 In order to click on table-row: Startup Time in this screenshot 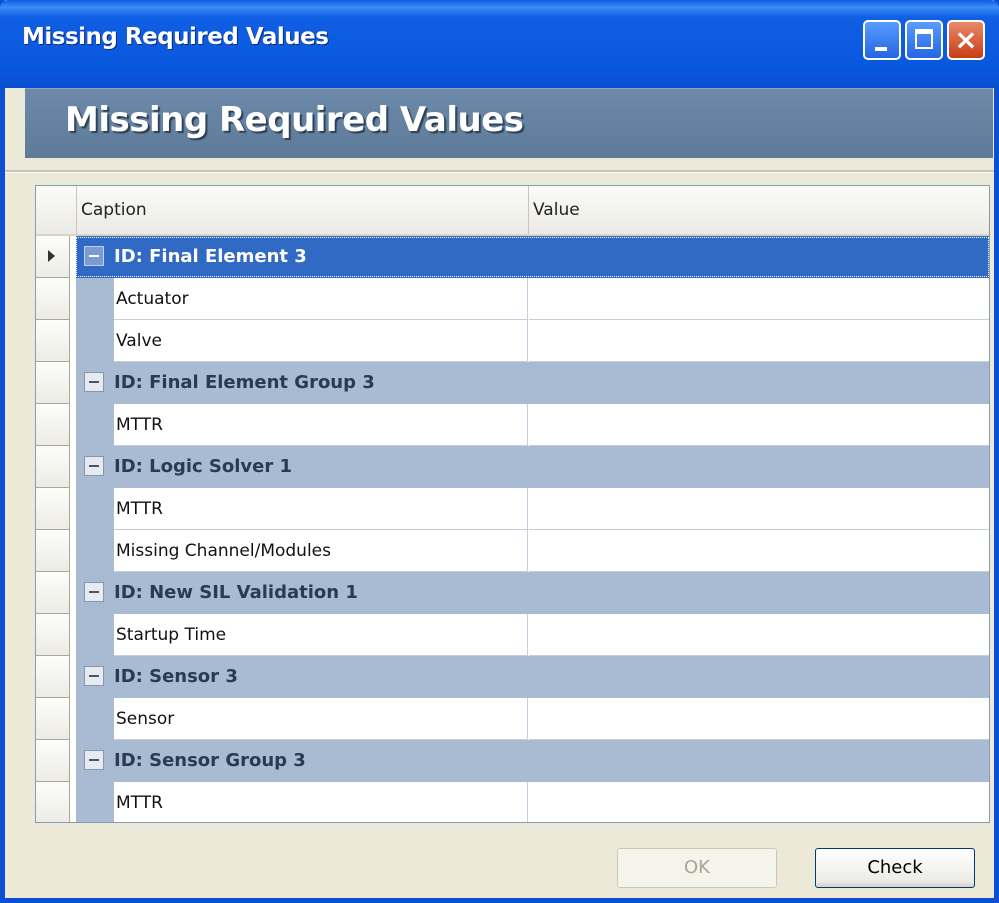, I will do `click(512, 635)`.